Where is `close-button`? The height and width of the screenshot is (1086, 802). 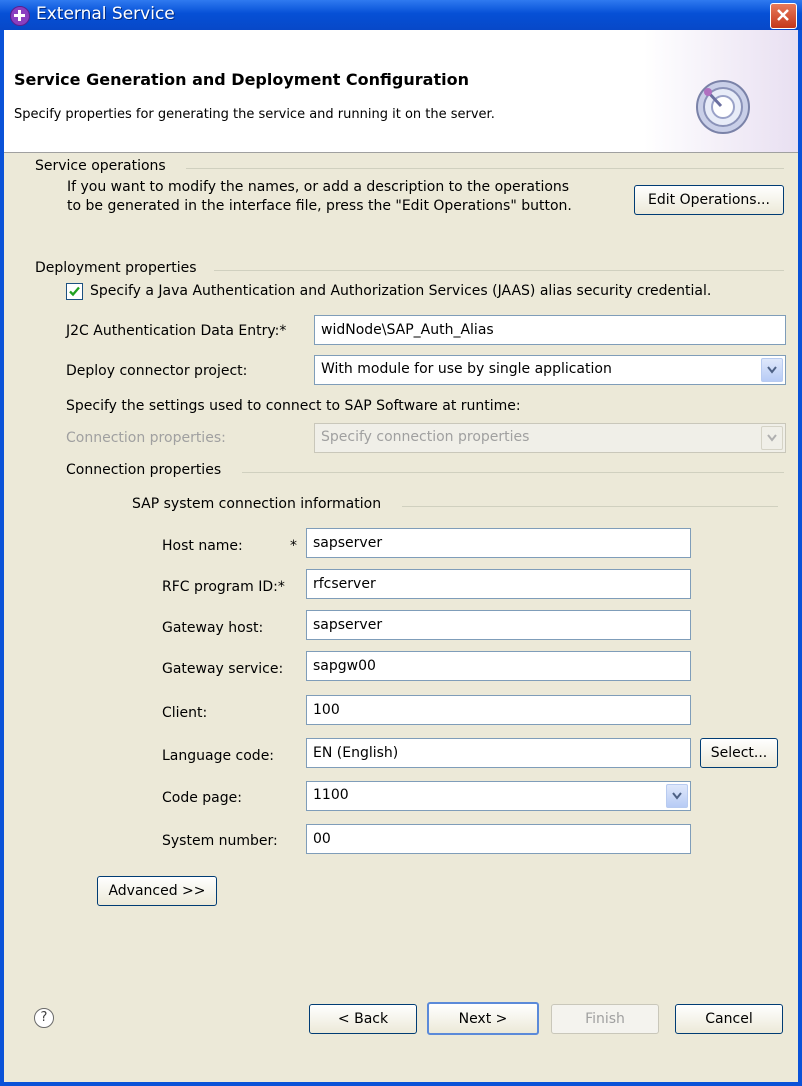
close-button is located at coordinates (783, 16).